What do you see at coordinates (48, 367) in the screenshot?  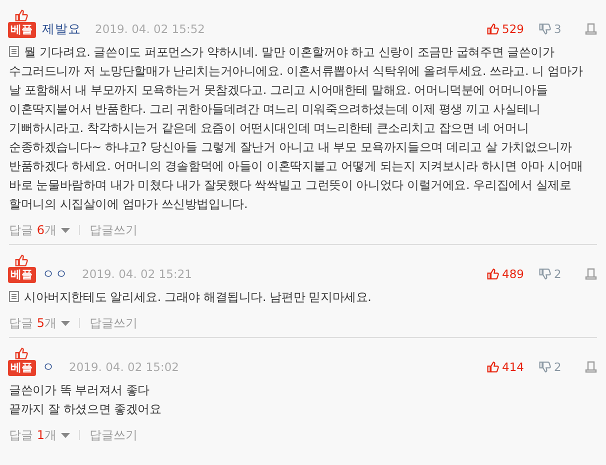 I see `author-name: ㅇ` at bounding box center [48, 367].